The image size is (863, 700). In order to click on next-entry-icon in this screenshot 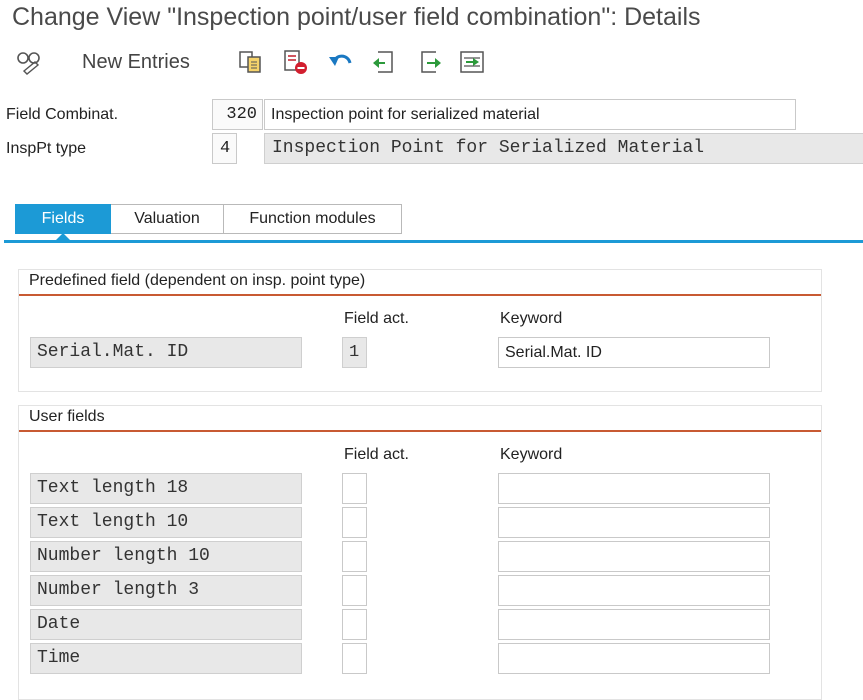, I will do `click(431, 62)`.